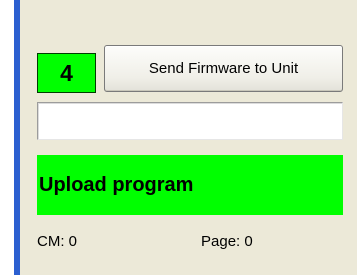 This screenshot has height=275, width=357. What do you see at coordinates (57, 241) in the screenshot?
I see `cm-counter: CM: 0` at bounding box center [57, 241].